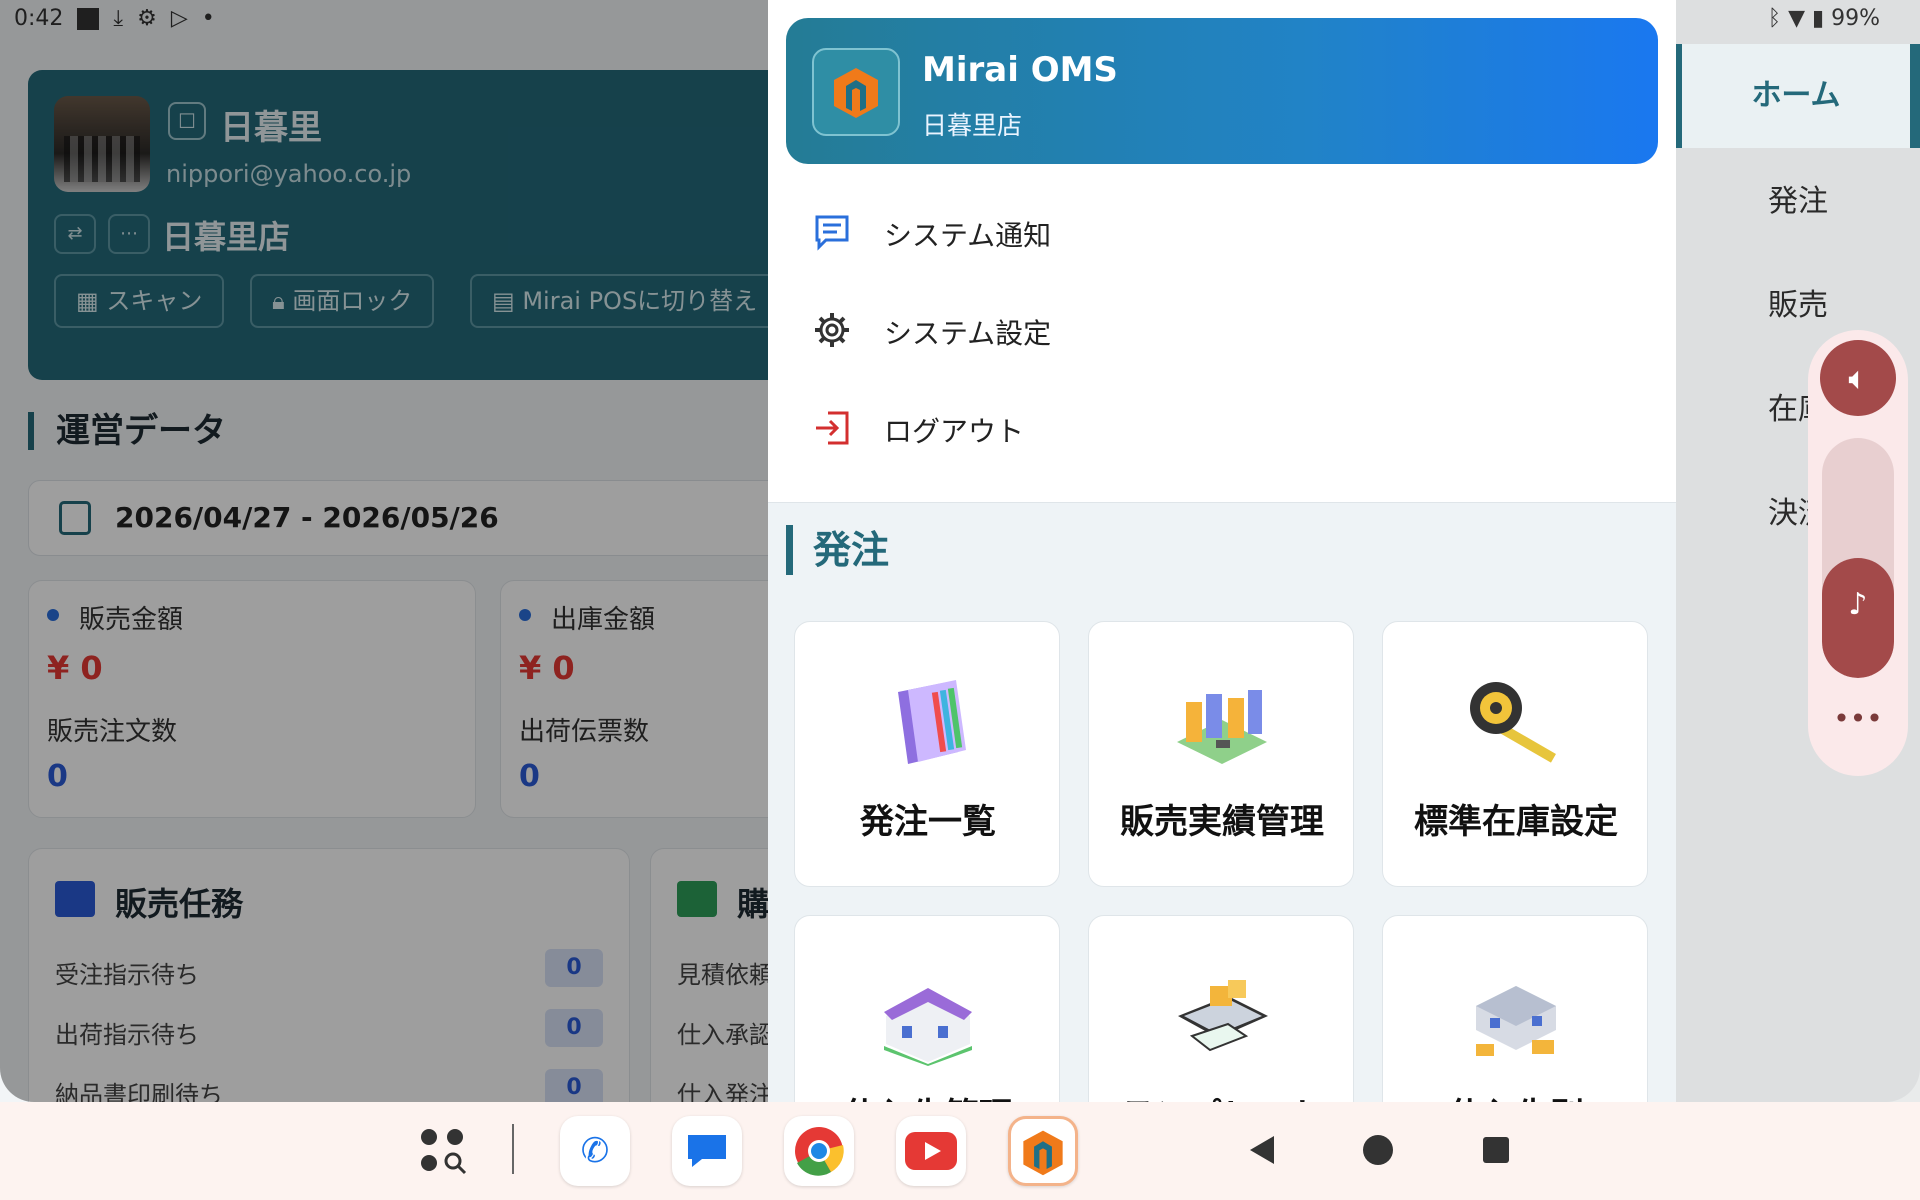 The width and height of the screenshot is (1920, 1200). I want to click on tile-standard-stock: 標準在庫設定, so click(1515, 754).